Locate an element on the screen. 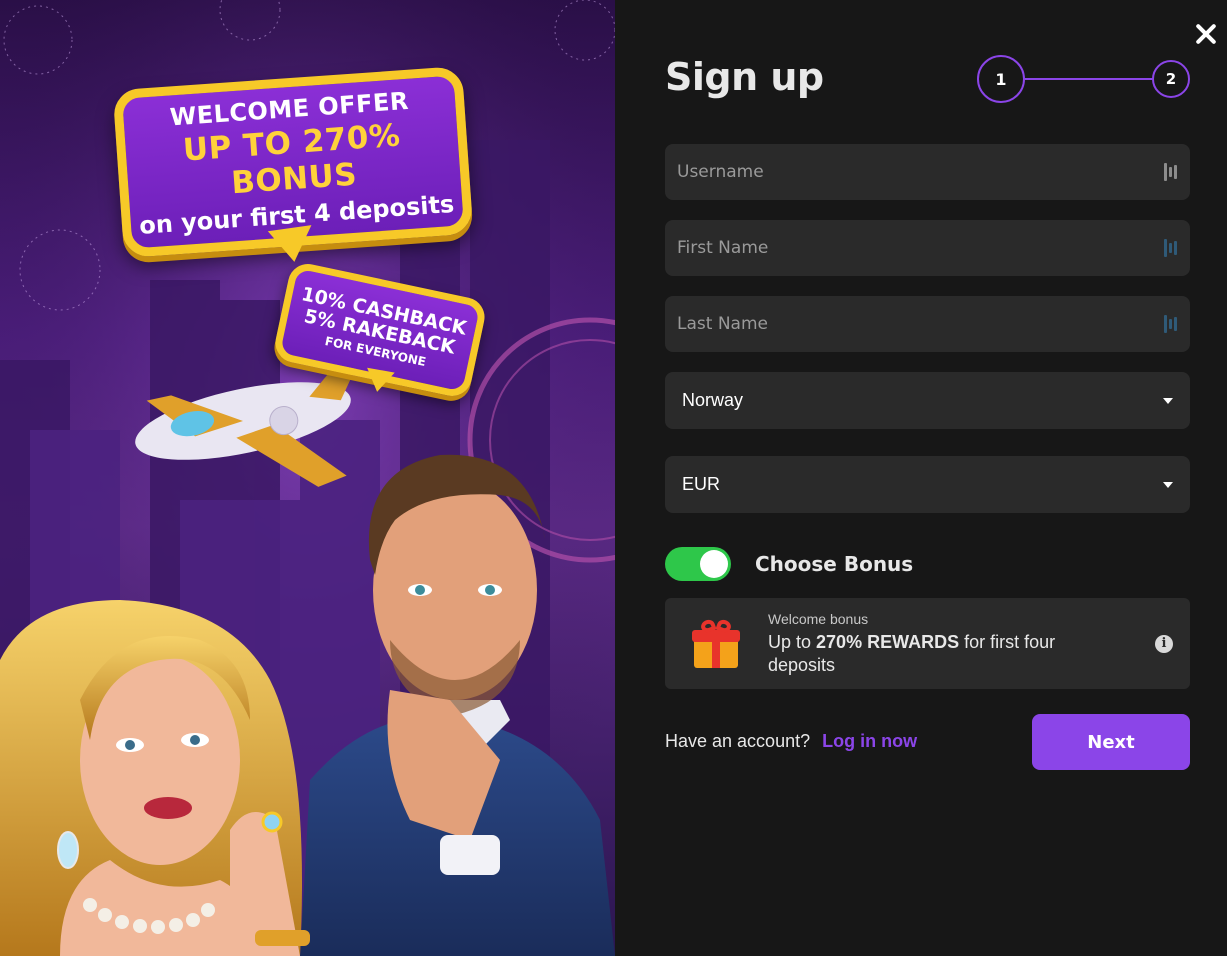 This screenshot has height=956, width=1227. last-name-field-wrapper is located at coordinates (927, 324).